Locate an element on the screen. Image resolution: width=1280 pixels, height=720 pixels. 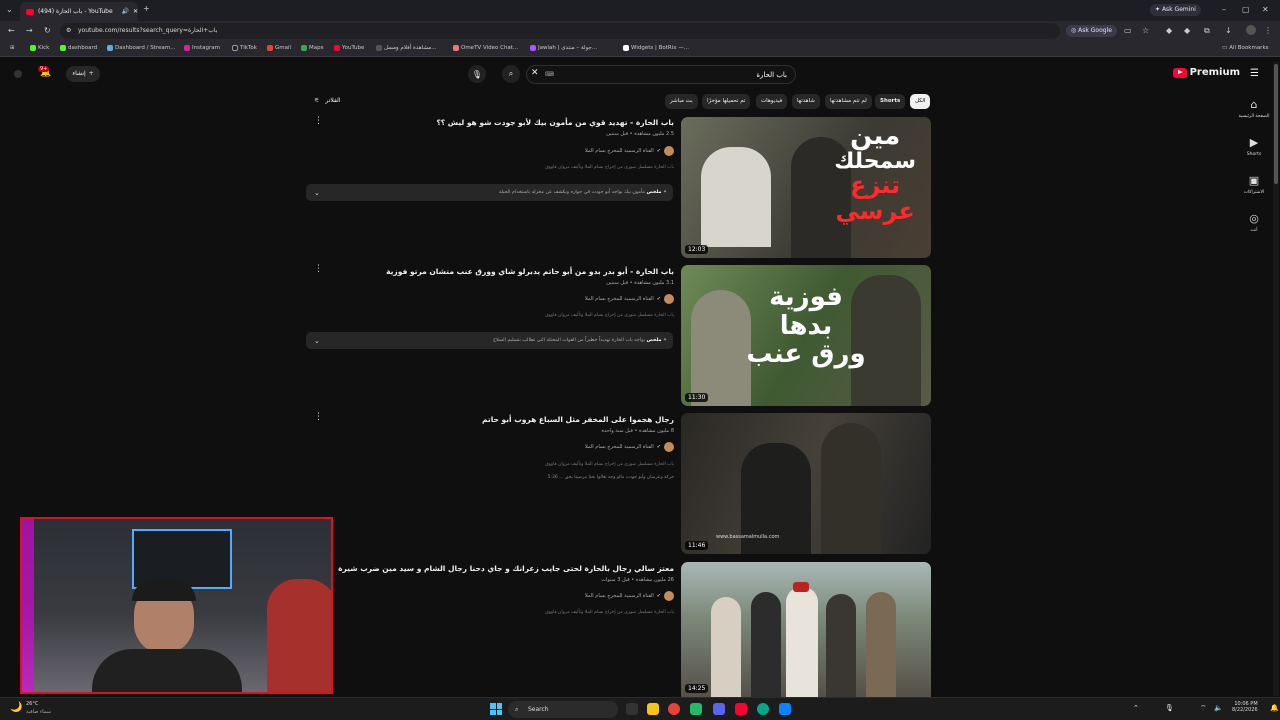
bookmark-gmail: Gmail is located at coordinates (279, 48).